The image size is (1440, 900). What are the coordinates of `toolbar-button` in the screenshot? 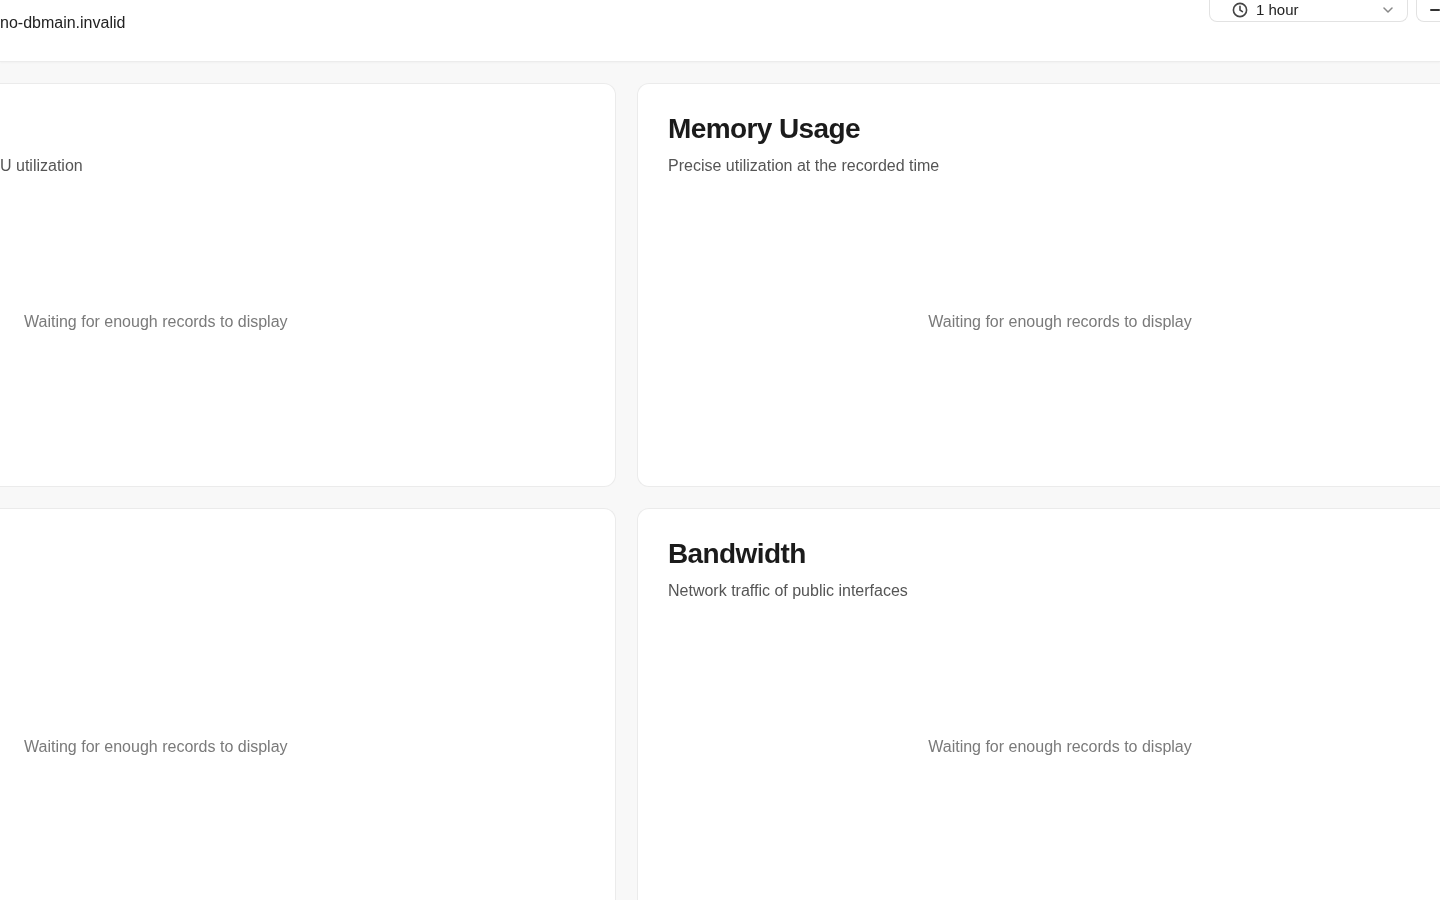 It's located at (1428, 11).